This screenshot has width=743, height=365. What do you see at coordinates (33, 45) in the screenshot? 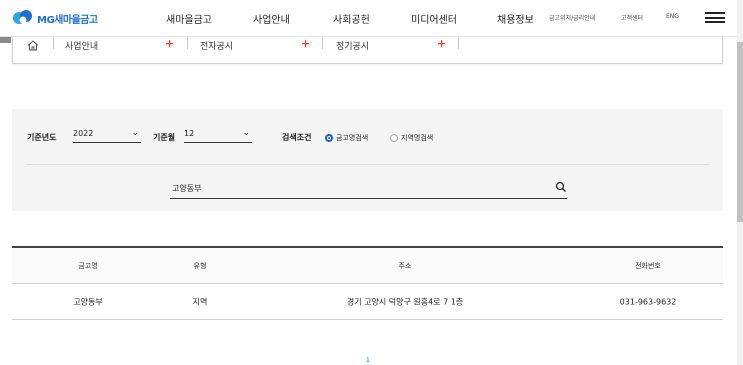
I see `home-icon` at bounding box center [33, 45].